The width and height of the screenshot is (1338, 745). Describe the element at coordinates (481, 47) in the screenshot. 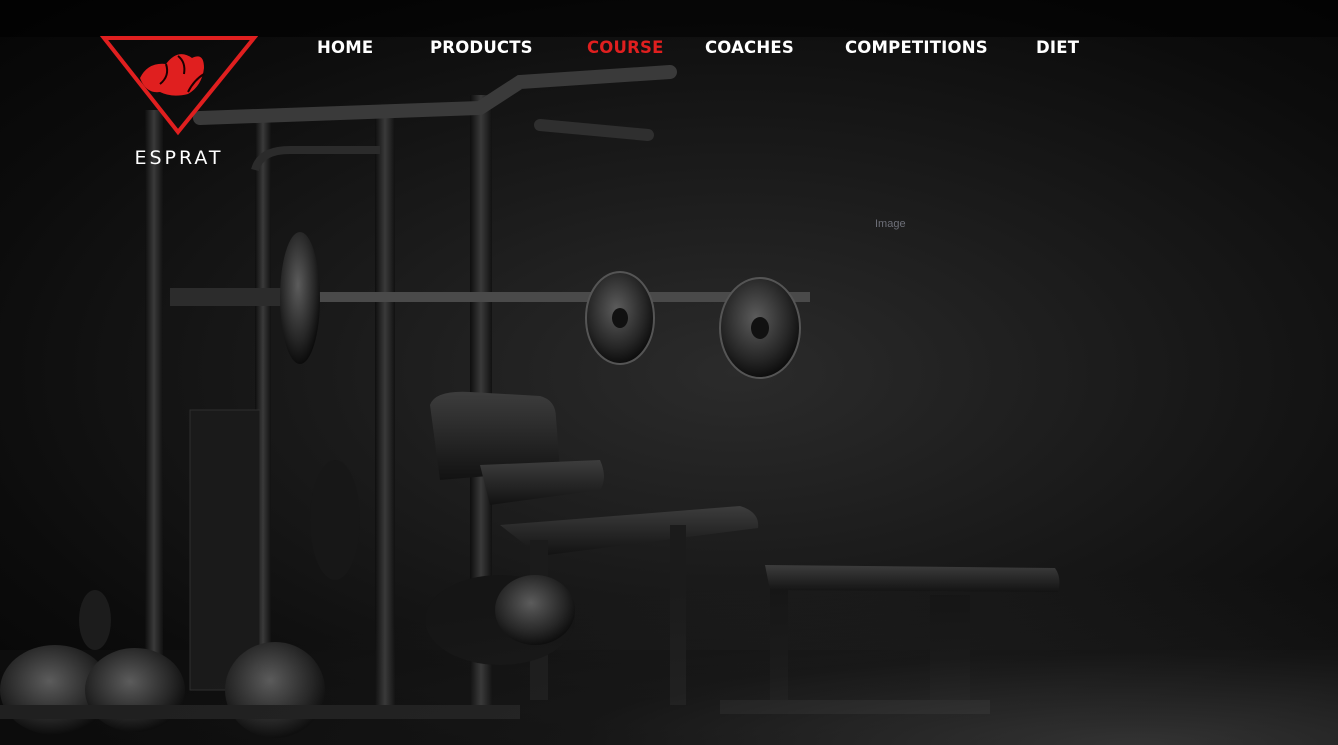

I see `nav-item-products: PRODUCTS` at that location.